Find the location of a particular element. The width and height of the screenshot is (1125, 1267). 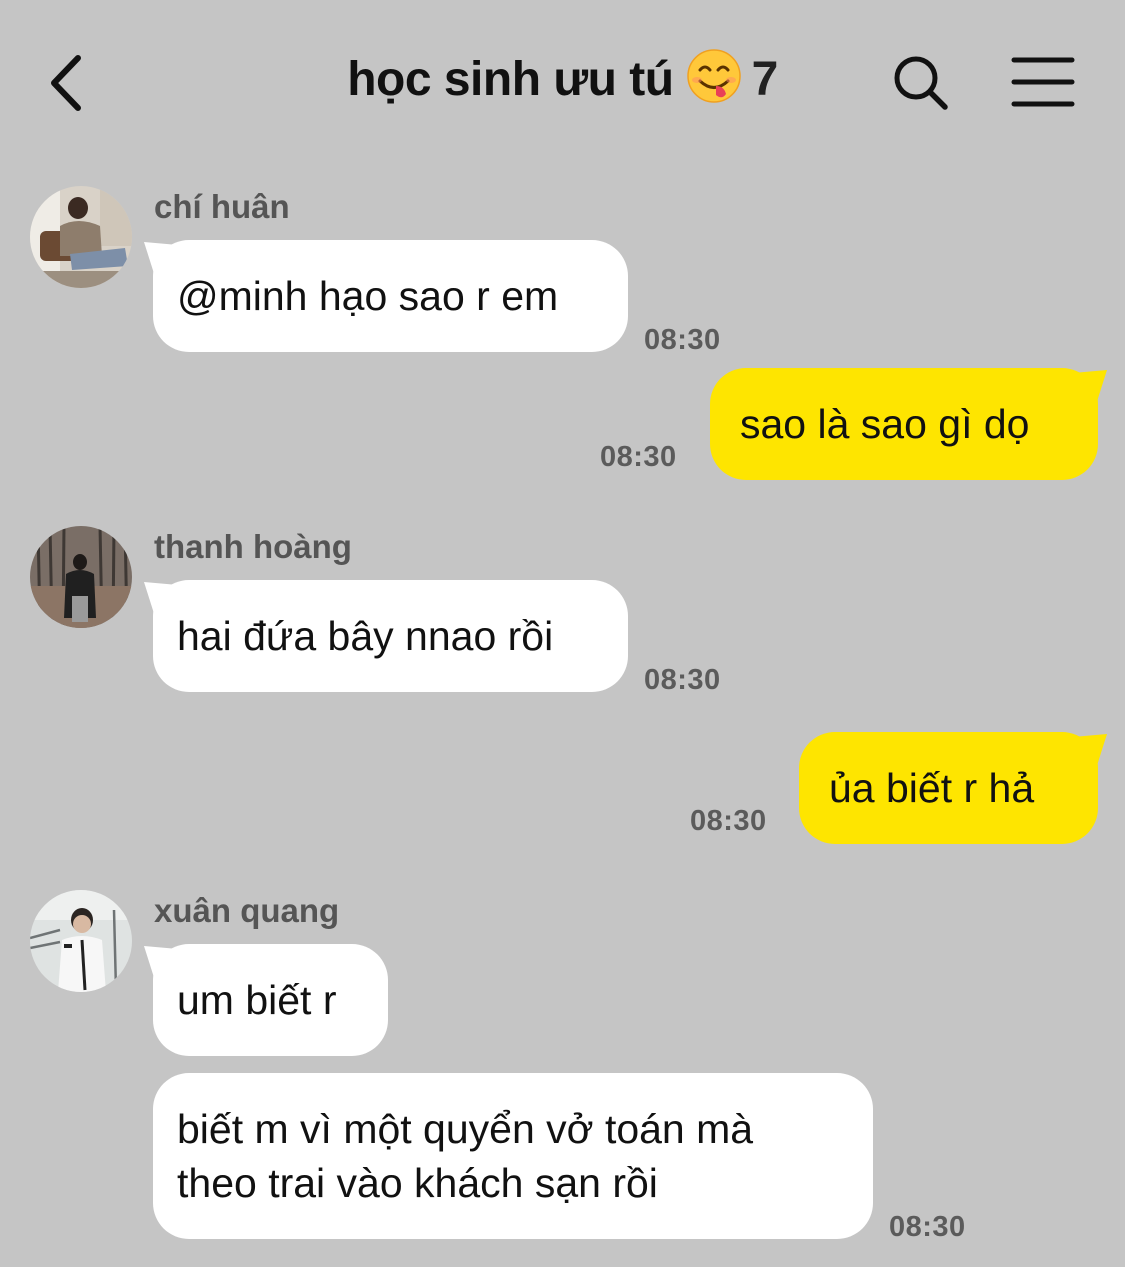

sender-name: xuân quang is located at coordinates (247, 910).